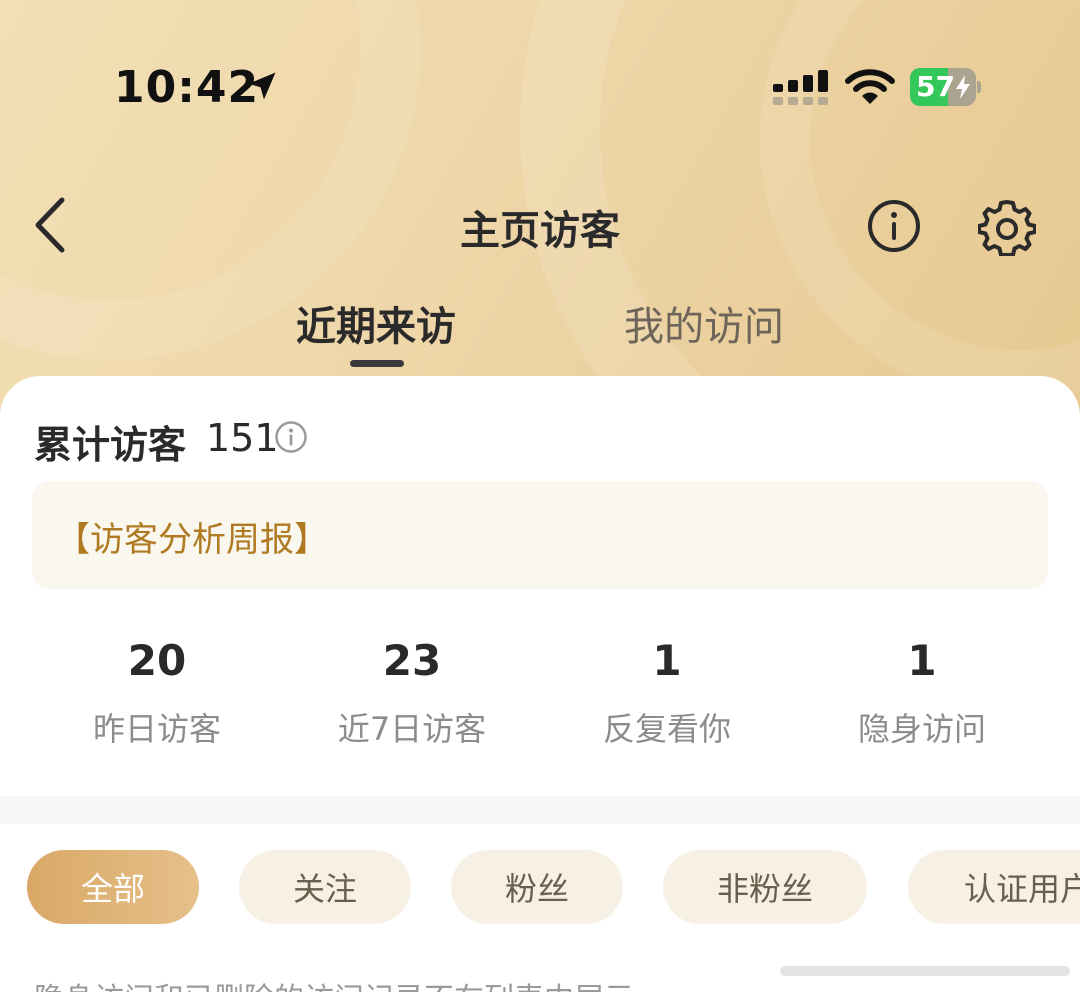 This screenshot has height=992, width=1080. I want to click on stat-yesterday-value: 20, so click(157, 660).